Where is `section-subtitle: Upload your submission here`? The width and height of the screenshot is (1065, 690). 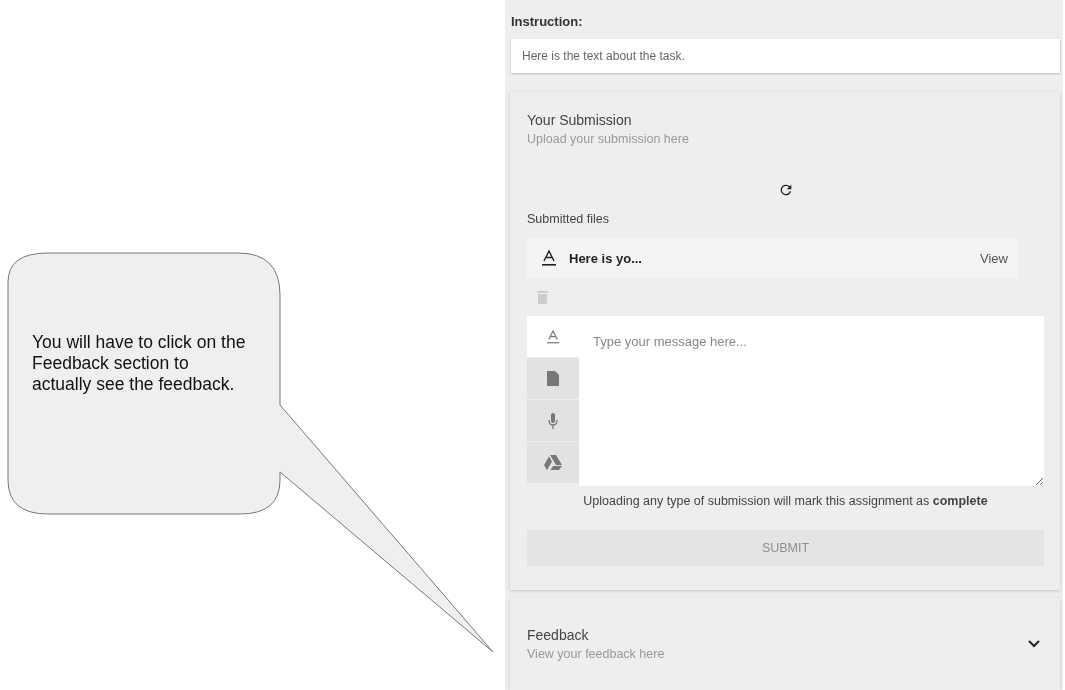
section-subtitle: Upload your submission here is located at coordinates (608, 139).